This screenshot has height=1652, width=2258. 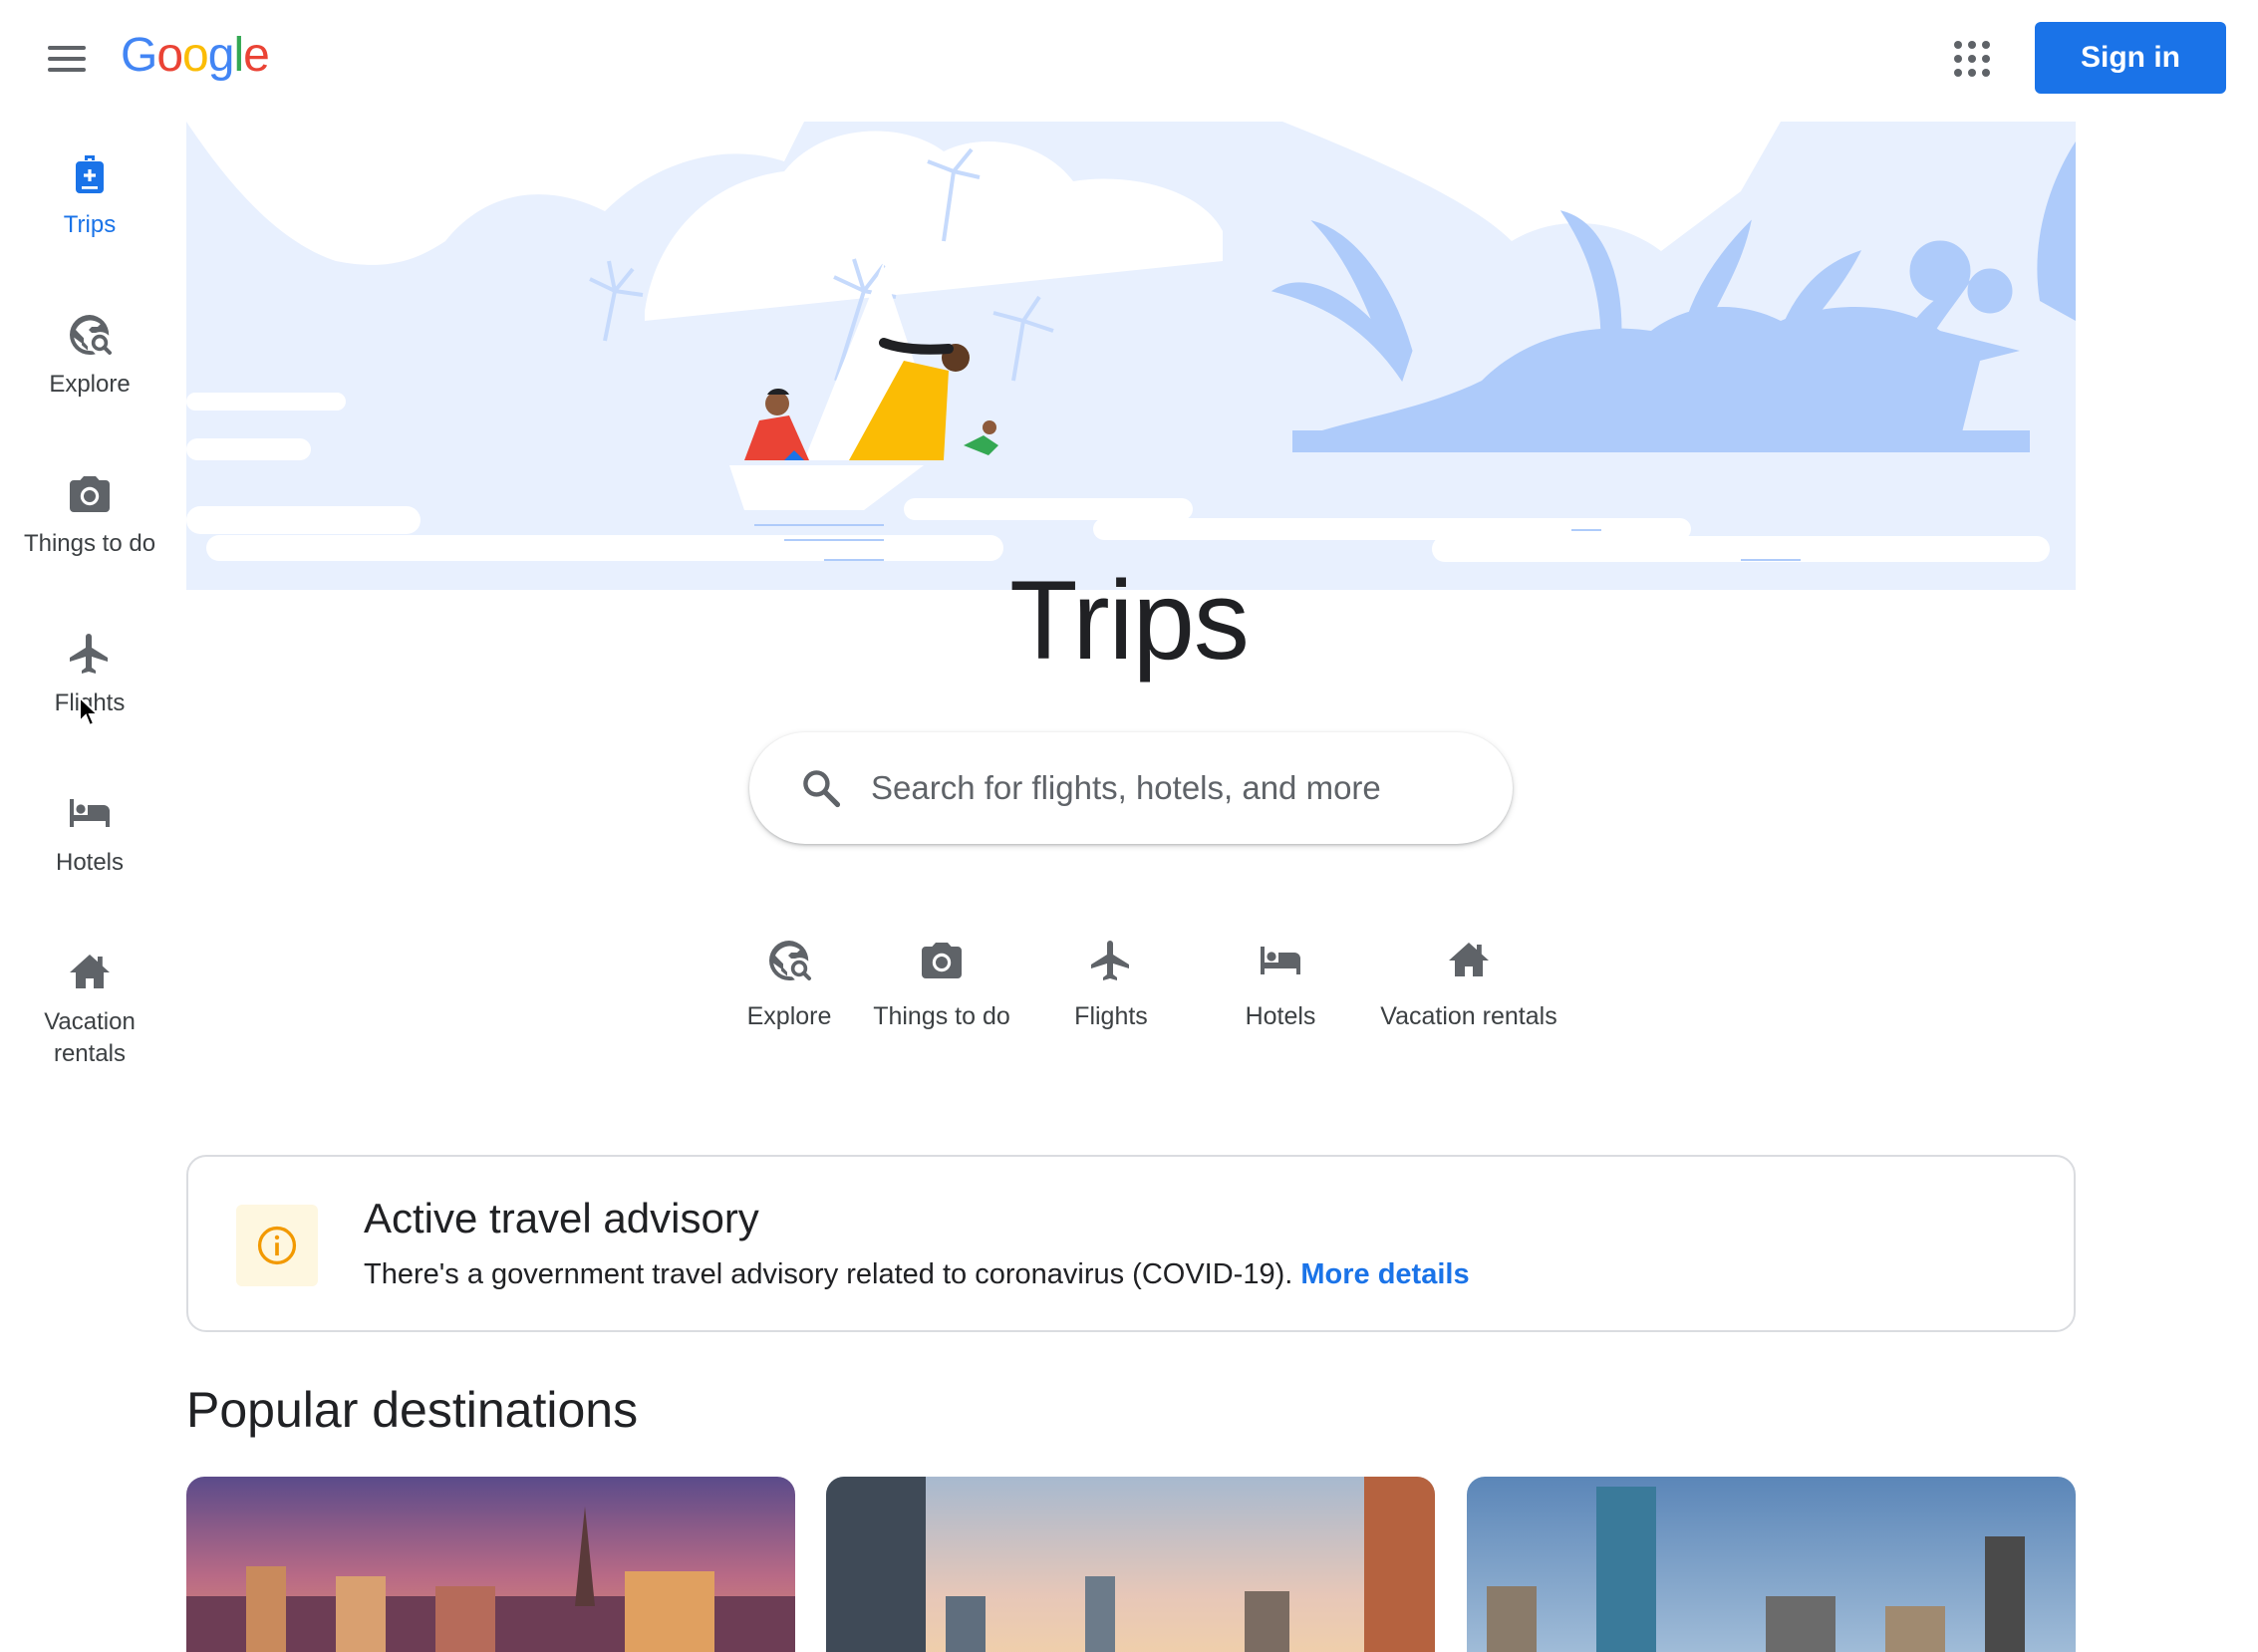 What do you see at coordinates (1468, 984) in the screenshot?
I see `quick-link-vacation-rentals: Vacation rentals` at bounding box center [1468, 984].